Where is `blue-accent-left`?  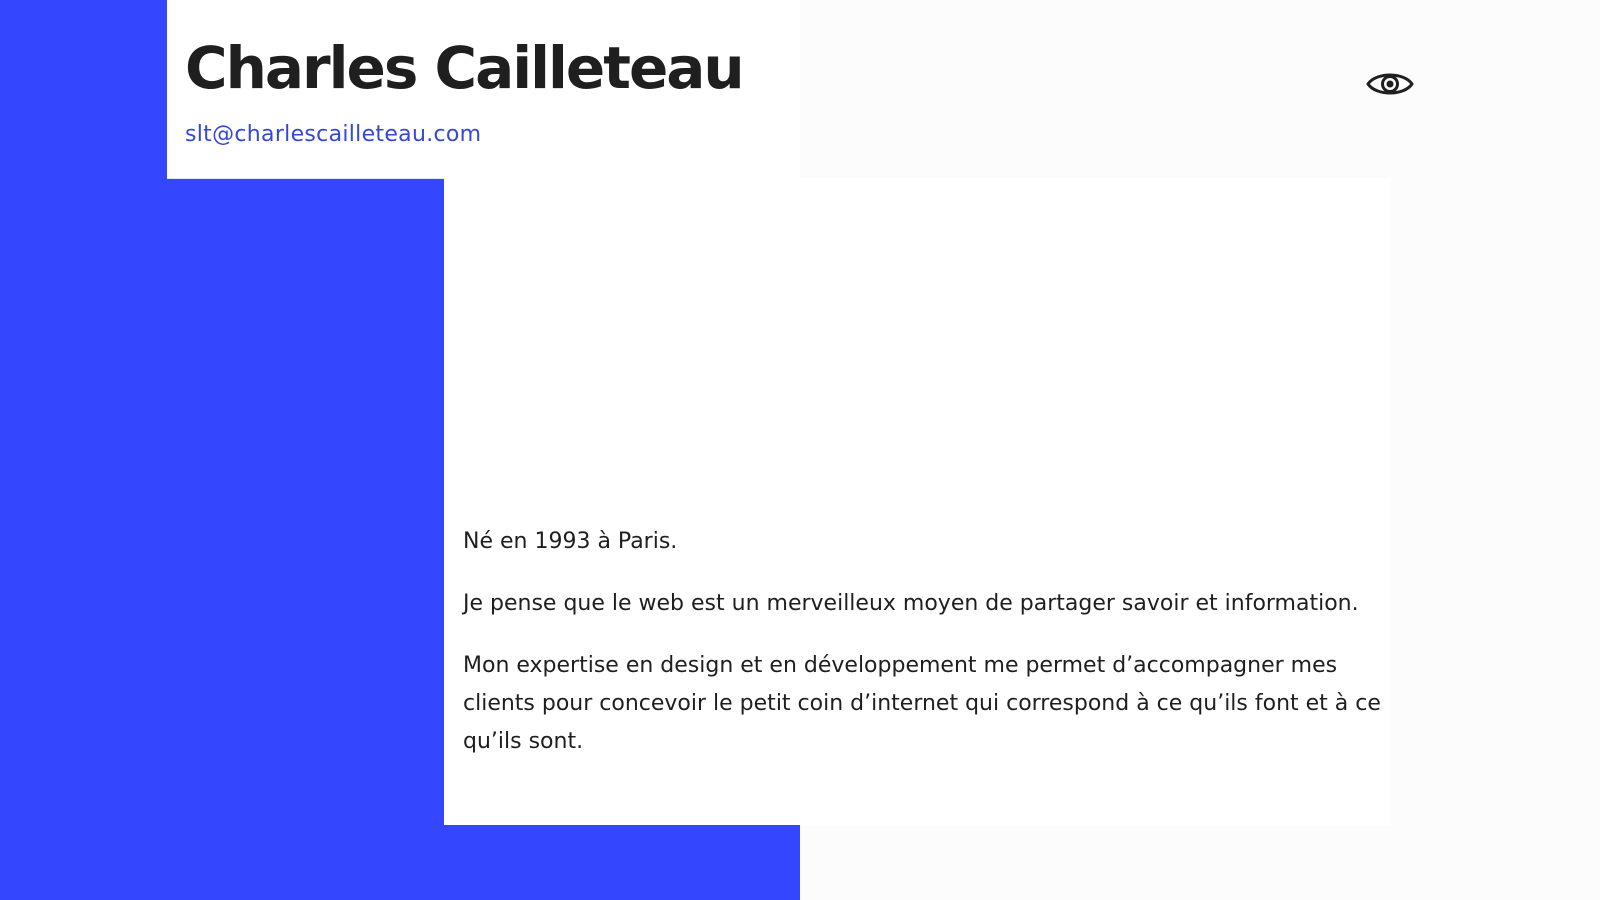
blue-accent-left is located at coordinates (83, 450).